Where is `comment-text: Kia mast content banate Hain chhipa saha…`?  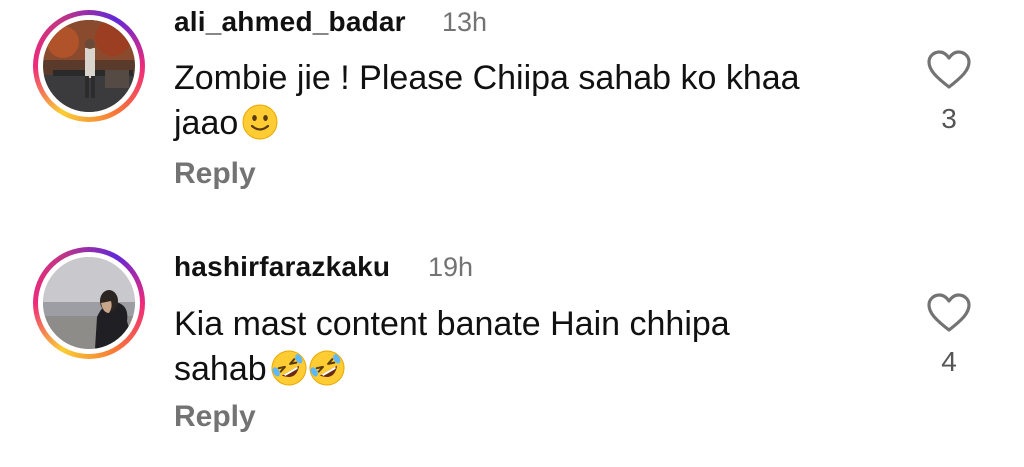 comment-text: Kia mast content banate Hain chhipa saha… is located at coordinates (534, 347).